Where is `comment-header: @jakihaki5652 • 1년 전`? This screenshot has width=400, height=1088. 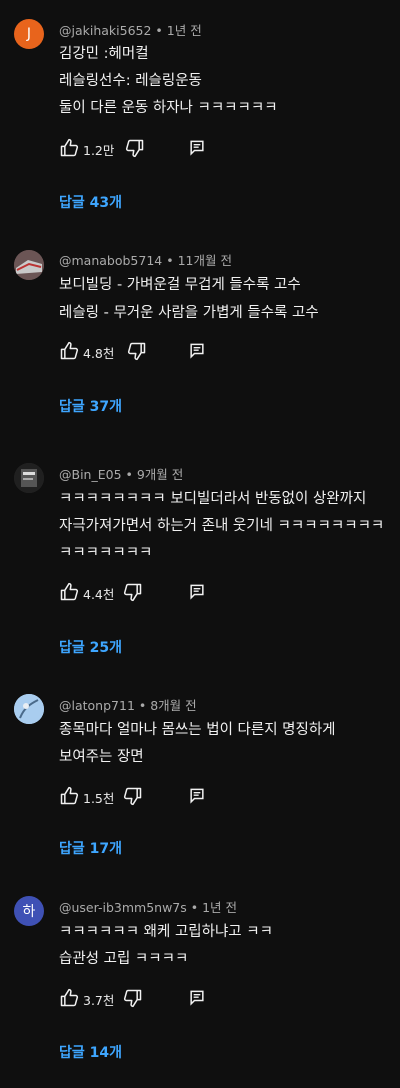
comment-header: @jakihaki5652 • 1년 전 is located at coordinates (130, 30).